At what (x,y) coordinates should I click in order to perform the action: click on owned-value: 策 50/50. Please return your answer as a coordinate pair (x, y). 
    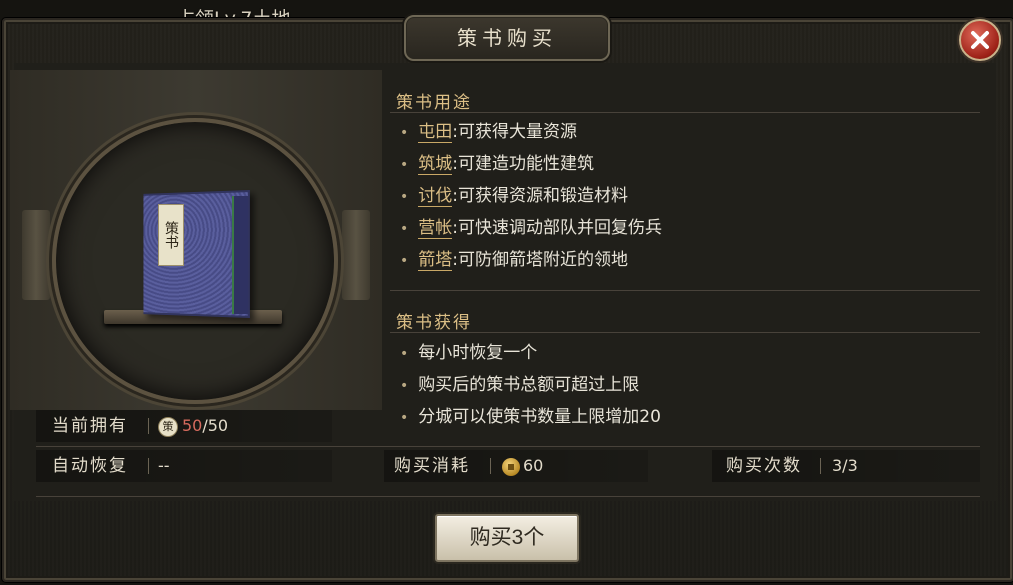
    Looking at the image, I should click on (193, 426).